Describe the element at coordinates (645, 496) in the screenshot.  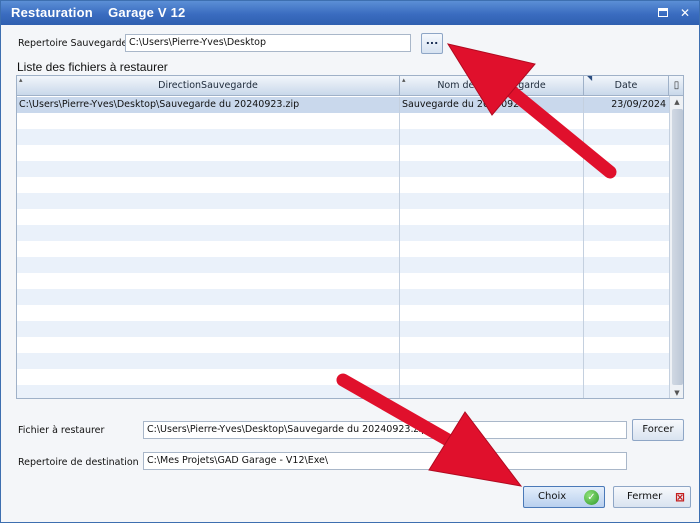
I see `close-button-label: Fermer` at that location.